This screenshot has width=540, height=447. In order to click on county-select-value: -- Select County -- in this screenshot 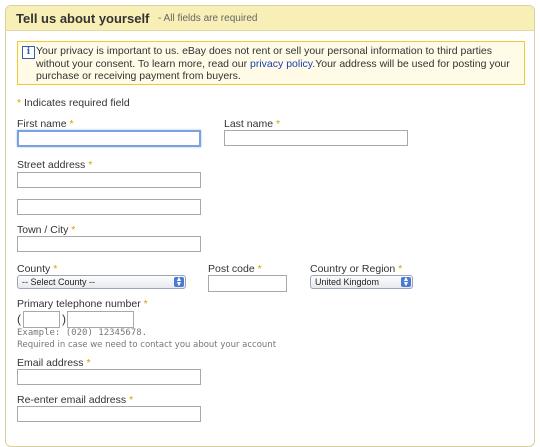, I will do `click(59, 282)`.